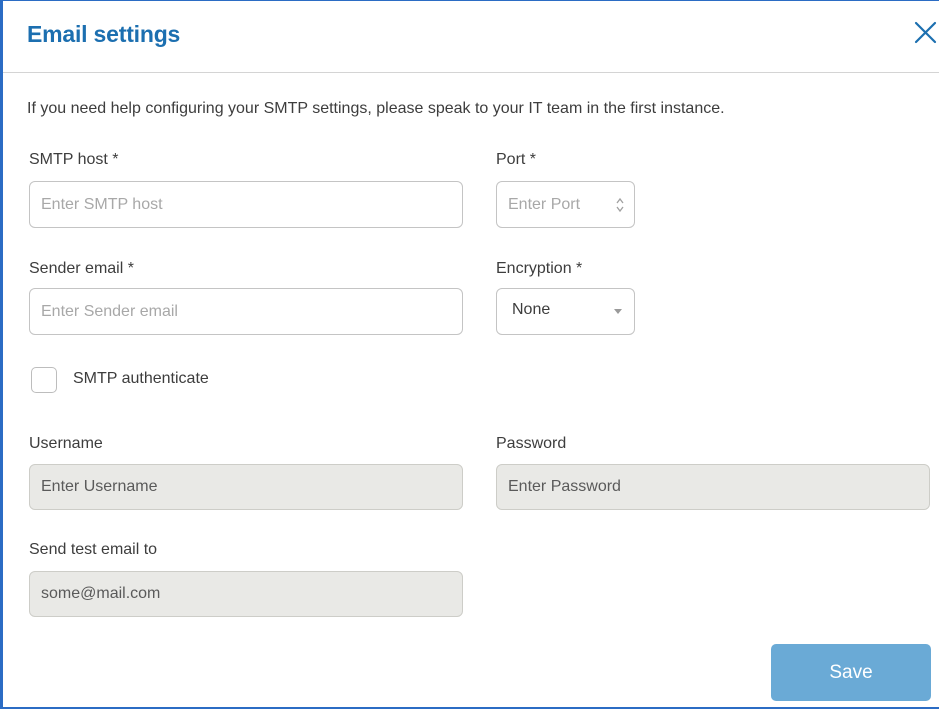 This screenshot has height=709, width=939. What do you see at coordinates (93, 549) in the screenshot?
I see `test-email-label: Send test email to` at bounding box center [93, 549].